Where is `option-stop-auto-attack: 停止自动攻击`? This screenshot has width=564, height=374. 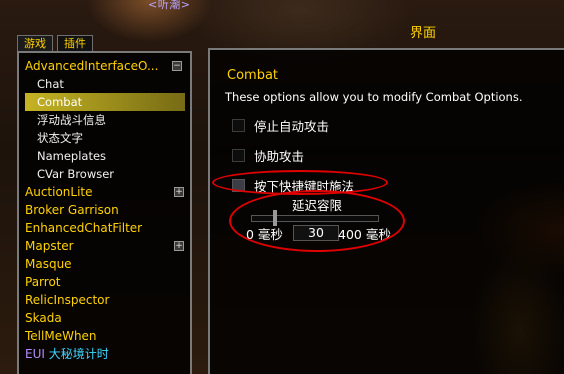 option-stop-auto-attack: 停止自动攻击 is located at coordinates (280, 125).